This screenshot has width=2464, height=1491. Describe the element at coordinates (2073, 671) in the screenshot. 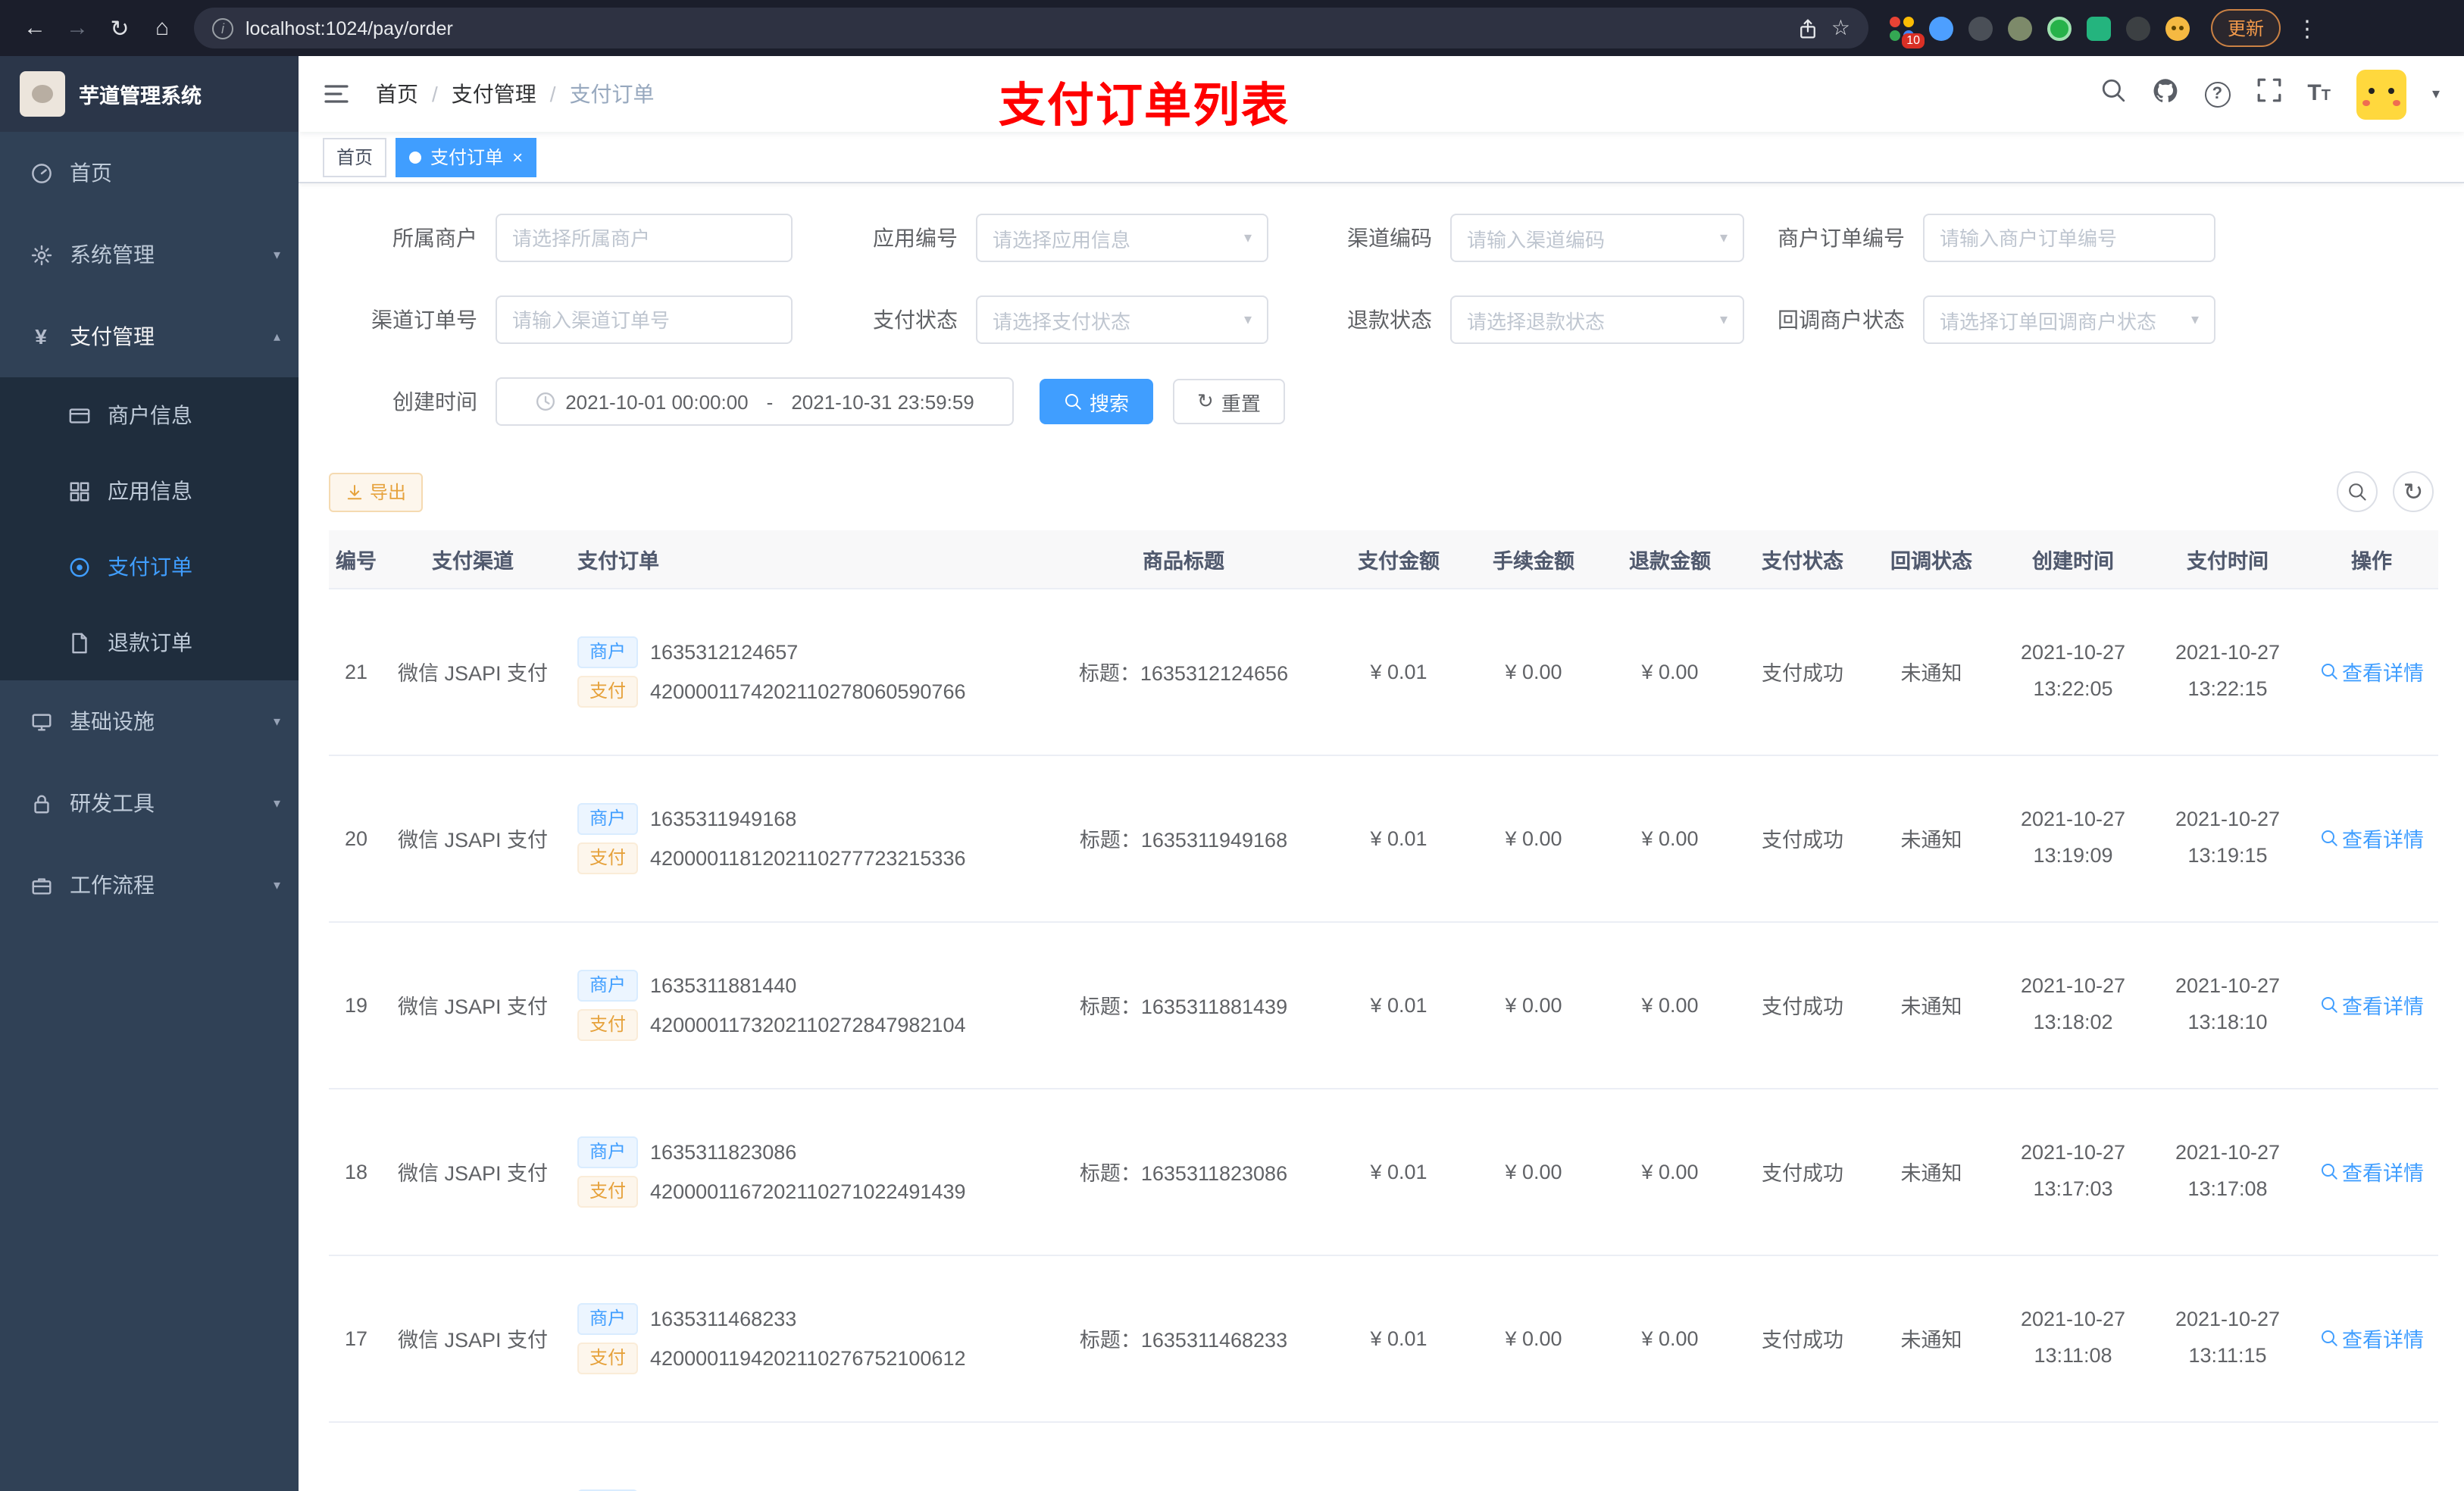

I see `cell-create-time: 2021-10-27 13:22:05` at that location.